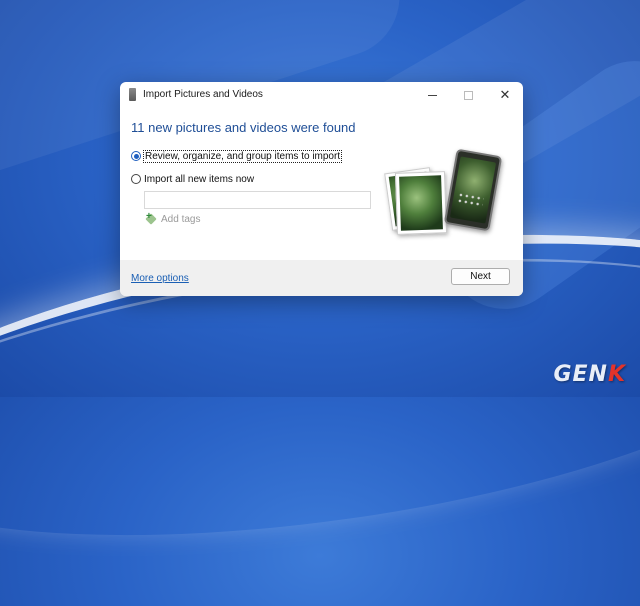 This screenshot has height=606, width=640. I want to click on radio-import-all, so click(136, 179).